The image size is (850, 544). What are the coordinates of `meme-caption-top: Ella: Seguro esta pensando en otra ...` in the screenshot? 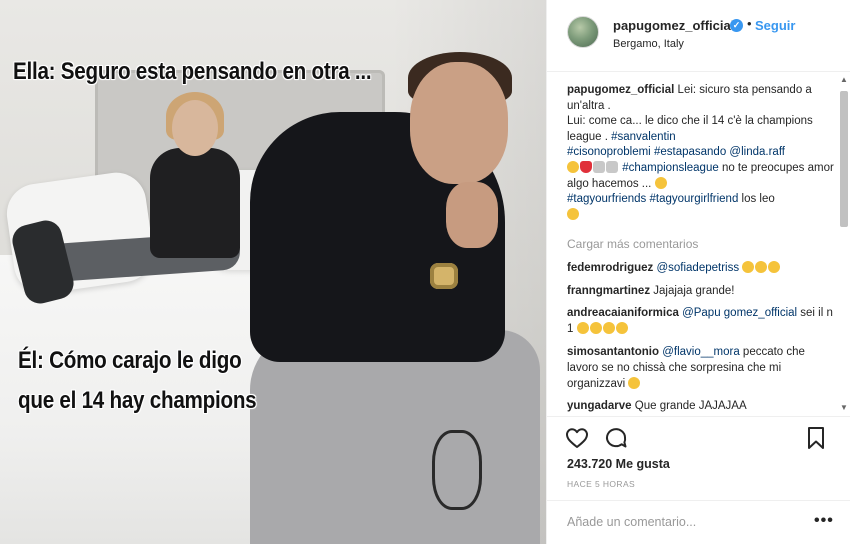 It's located at (192, 71).